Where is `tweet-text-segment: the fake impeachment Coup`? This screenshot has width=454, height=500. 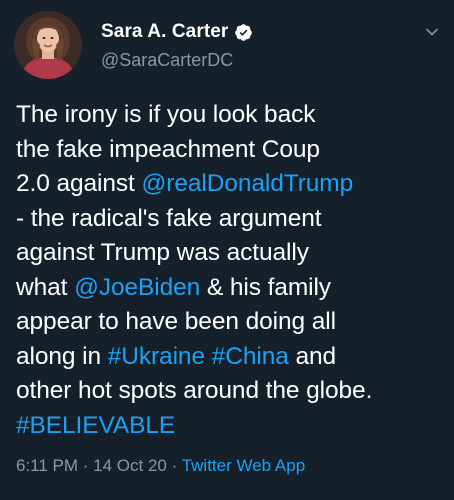
tweet-text-segment: the fake impeachment Coup is located at coordinates (168, 149).